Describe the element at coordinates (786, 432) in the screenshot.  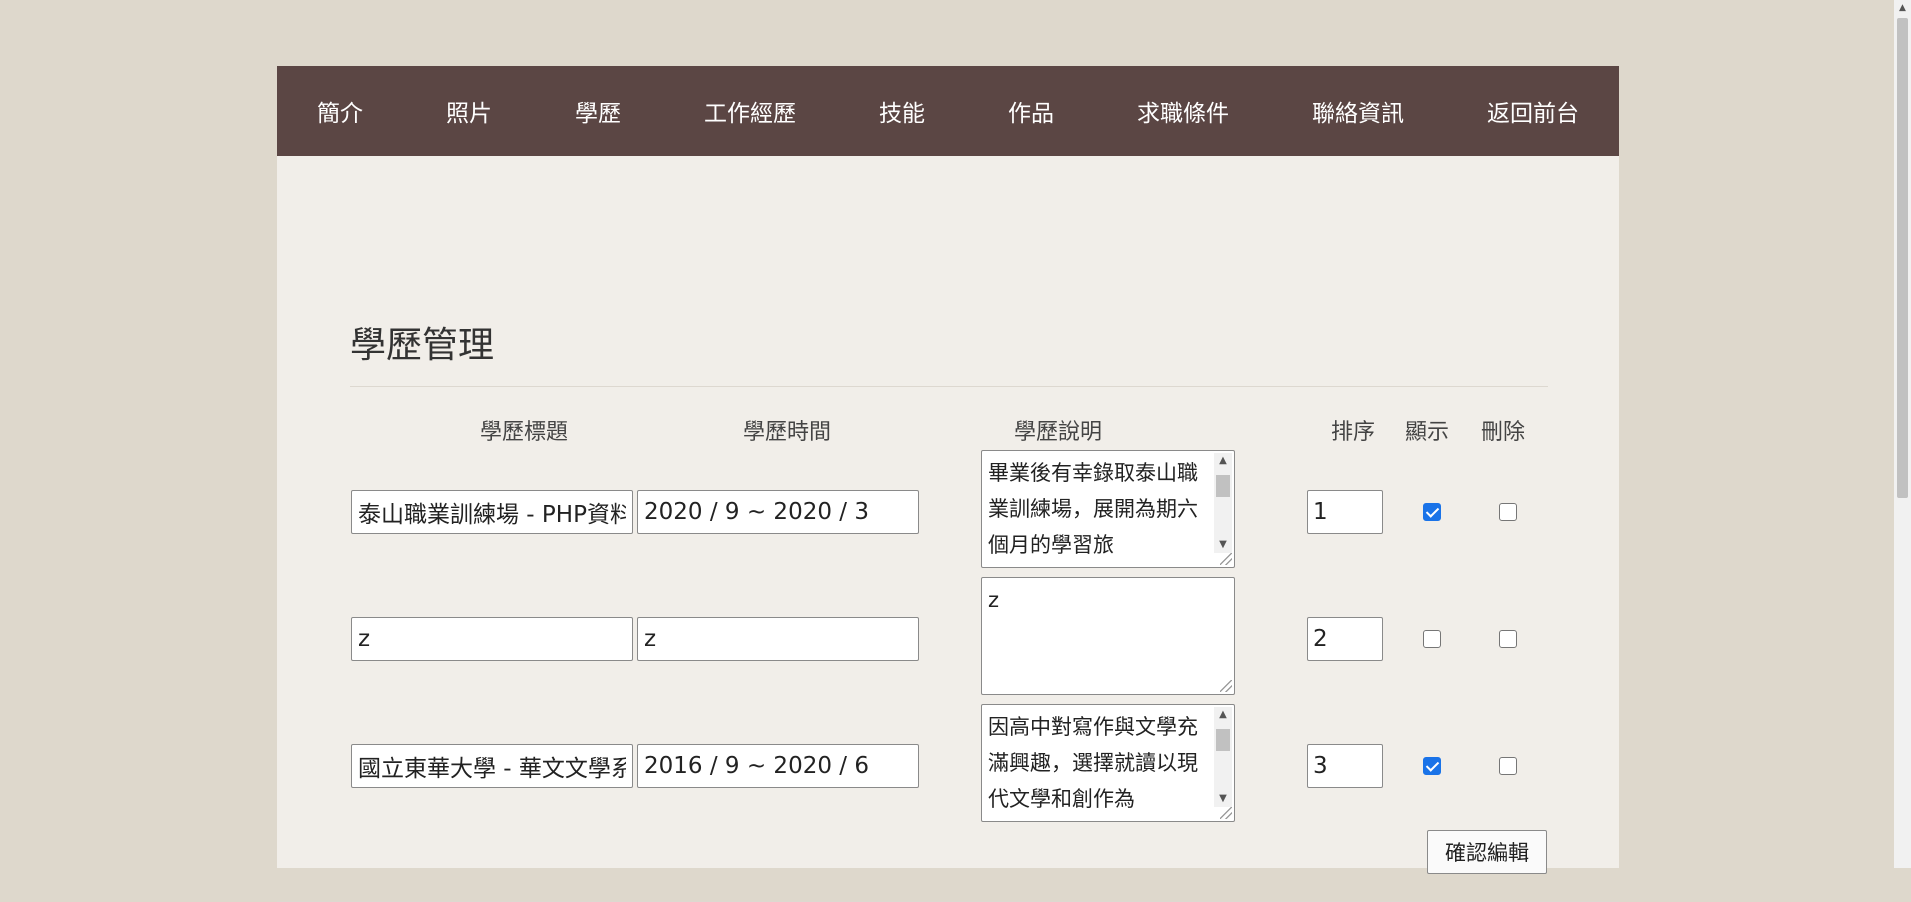
I see `header-time: 學歷時間` at that location.